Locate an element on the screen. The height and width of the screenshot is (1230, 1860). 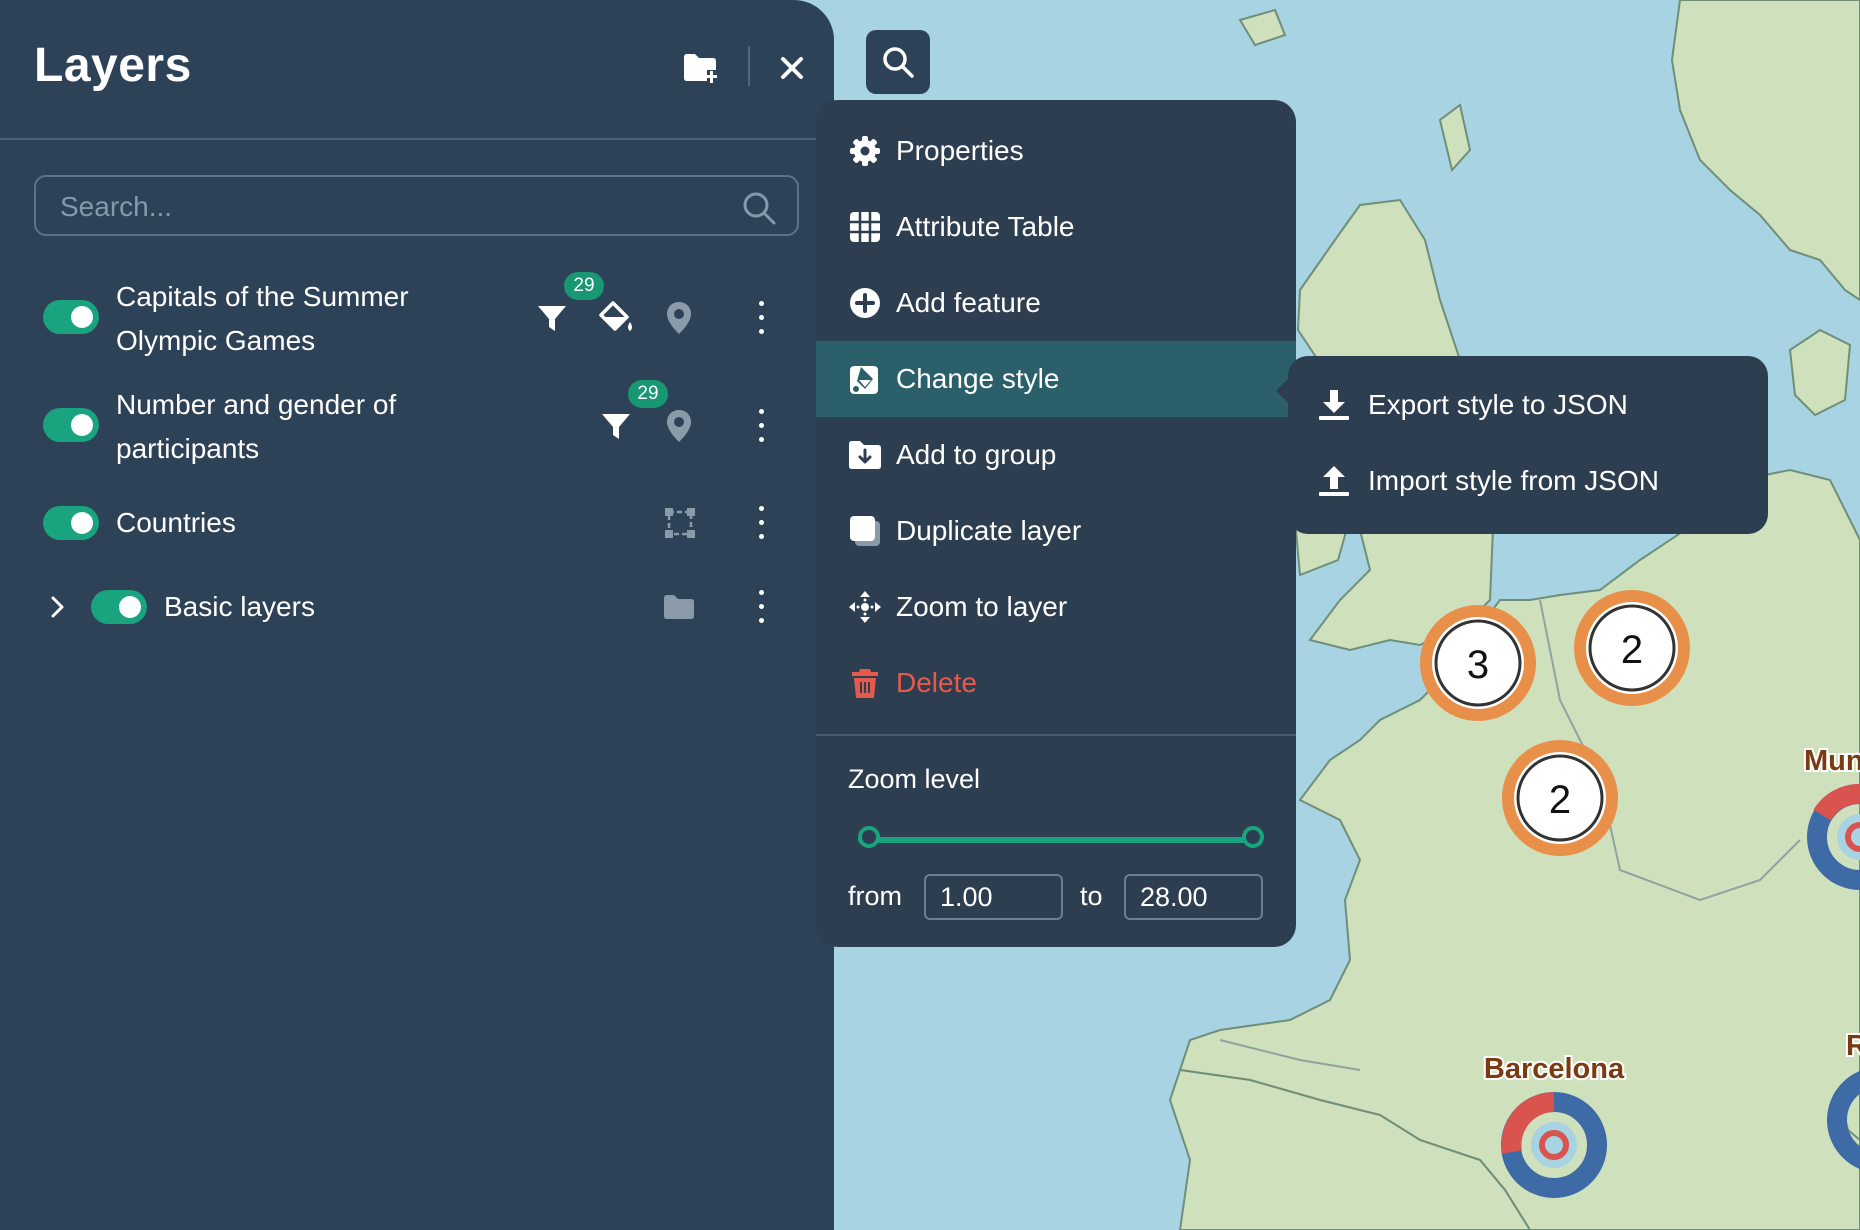
menu-item-label: Add to group is located at coordinates (976, 454).